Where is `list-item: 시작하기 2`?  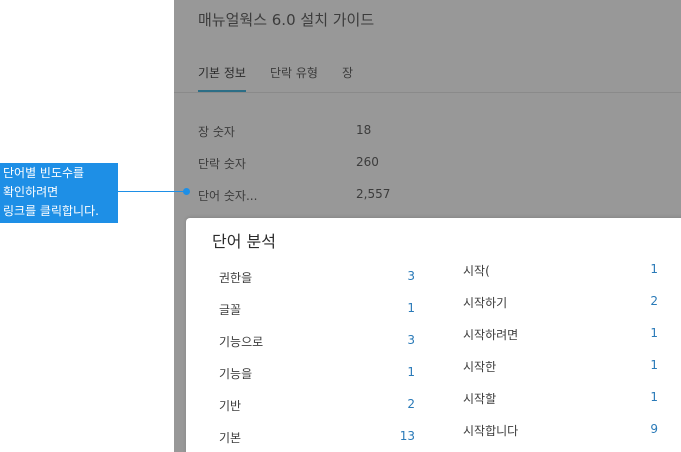 list-item: 시작하기 2 is located at coordinates (560, 302).